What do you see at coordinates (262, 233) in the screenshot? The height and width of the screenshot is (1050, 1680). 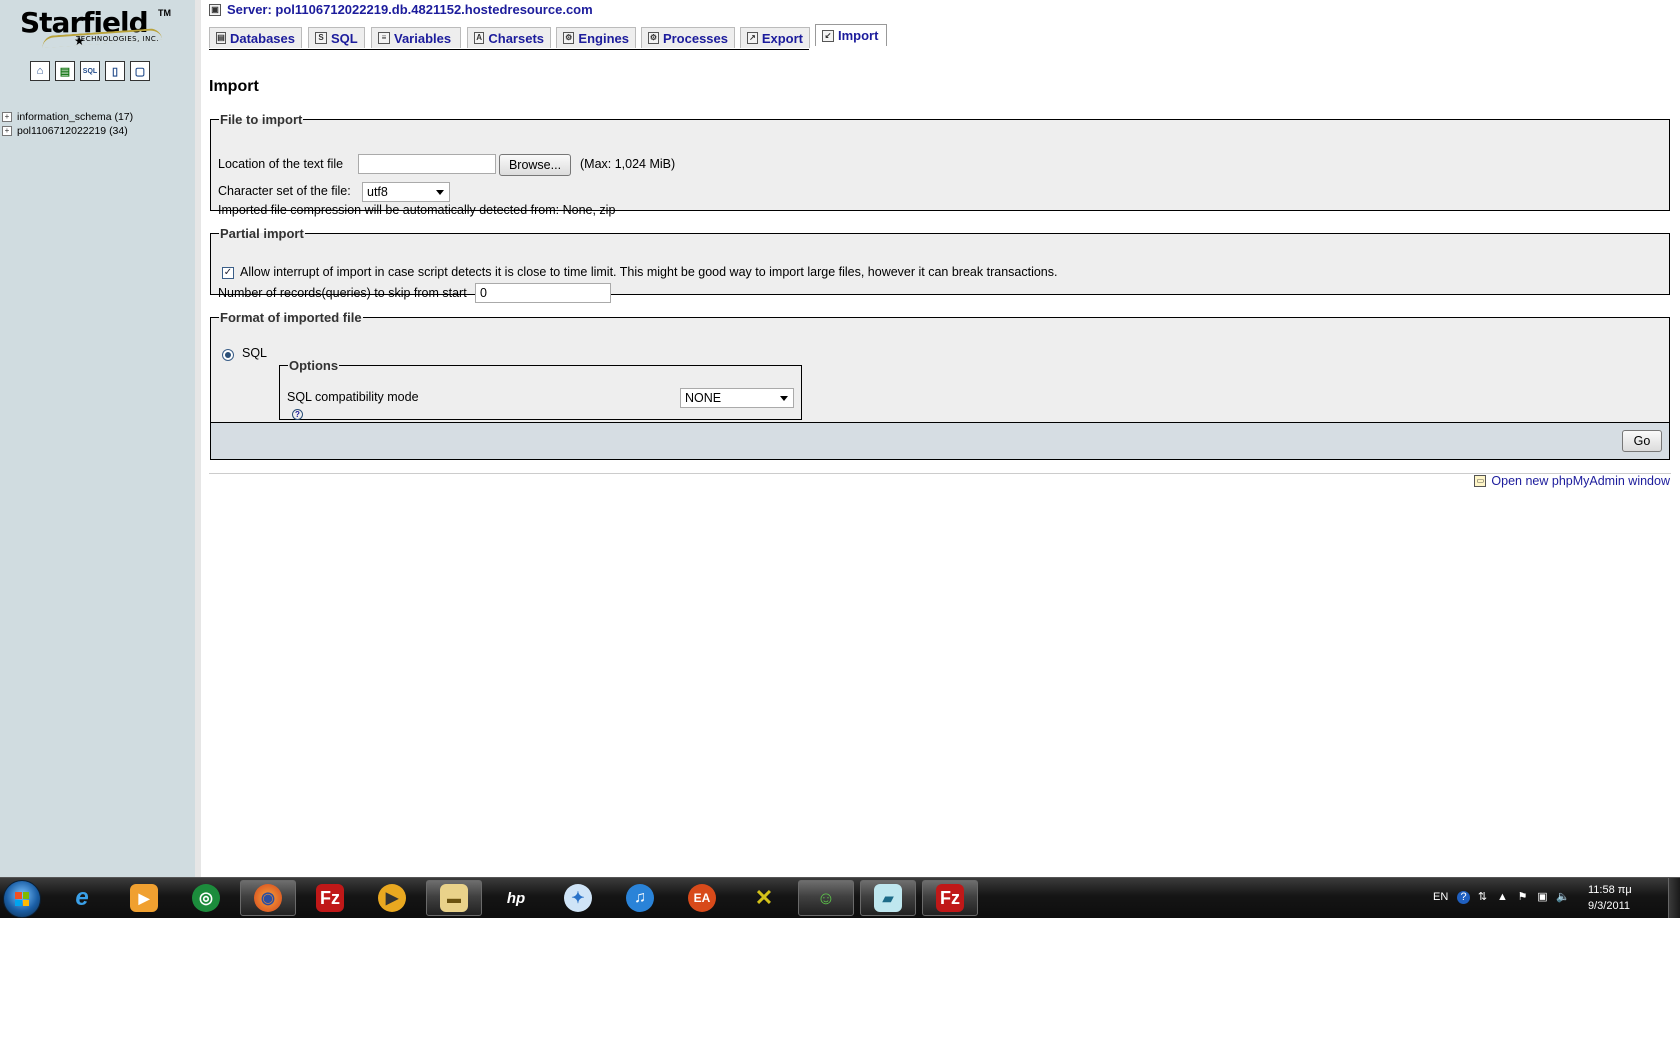 I see `fieldset-legend: Partial import` at bounding box center [262, 233].